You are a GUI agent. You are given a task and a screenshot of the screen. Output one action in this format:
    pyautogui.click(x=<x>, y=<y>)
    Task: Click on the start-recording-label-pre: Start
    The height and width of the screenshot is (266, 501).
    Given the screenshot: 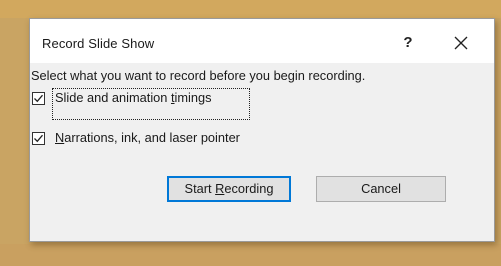 What is the action you would take?
    pyautogui.click(x=200, y=188)
    